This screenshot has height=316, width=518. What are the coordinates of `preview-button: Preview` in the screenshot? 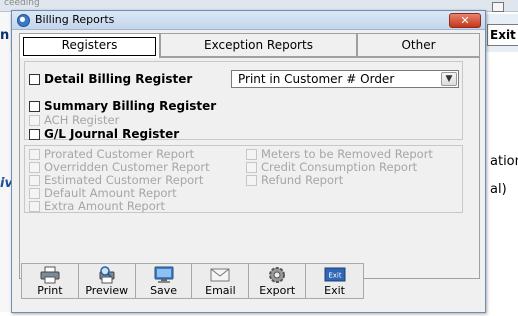 It's located at (107, 281).